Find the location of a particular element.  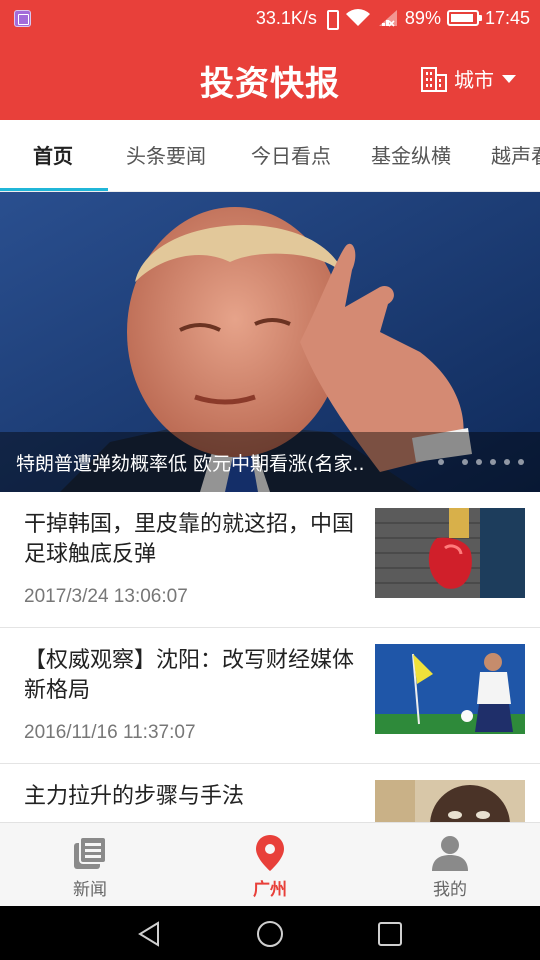

network-speed: 33.1K/s is located at coordinates (286, 17).